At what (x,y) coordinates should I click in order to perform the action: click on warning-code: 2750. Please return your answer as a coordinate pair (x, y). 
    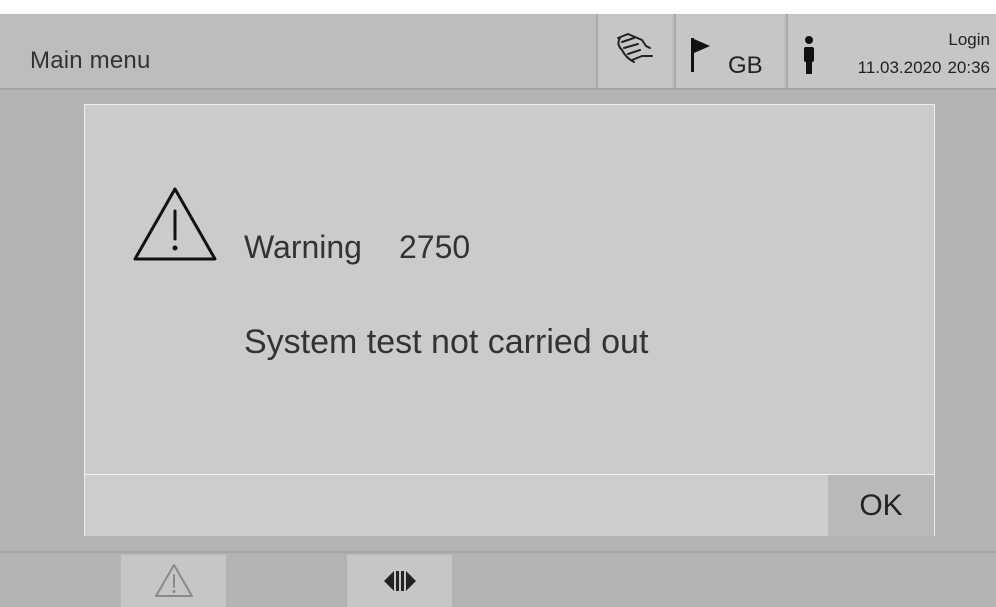
    Looking at the image, I should click on (435, 247).